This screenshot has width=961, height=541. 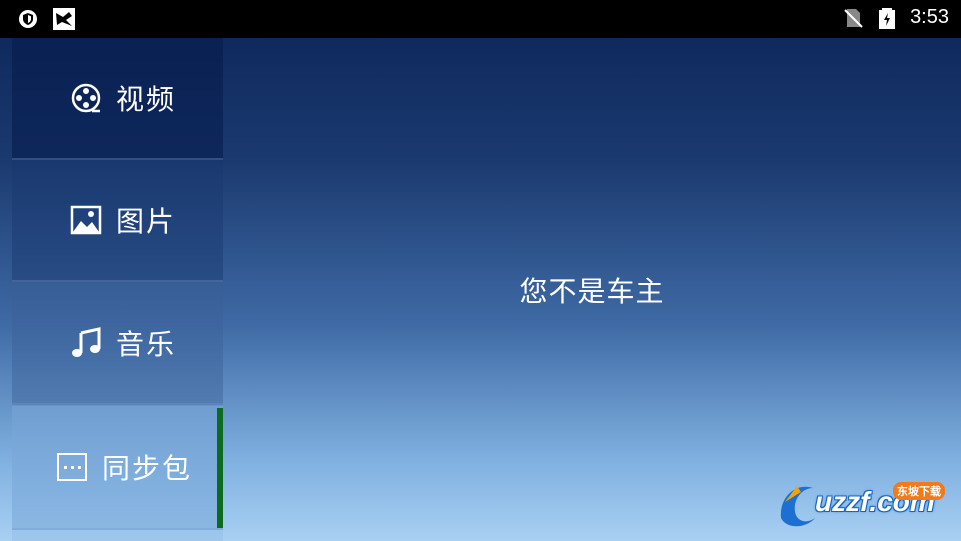 I want to click on sidebar-item-video: 视频, so click(x=117, y=99).